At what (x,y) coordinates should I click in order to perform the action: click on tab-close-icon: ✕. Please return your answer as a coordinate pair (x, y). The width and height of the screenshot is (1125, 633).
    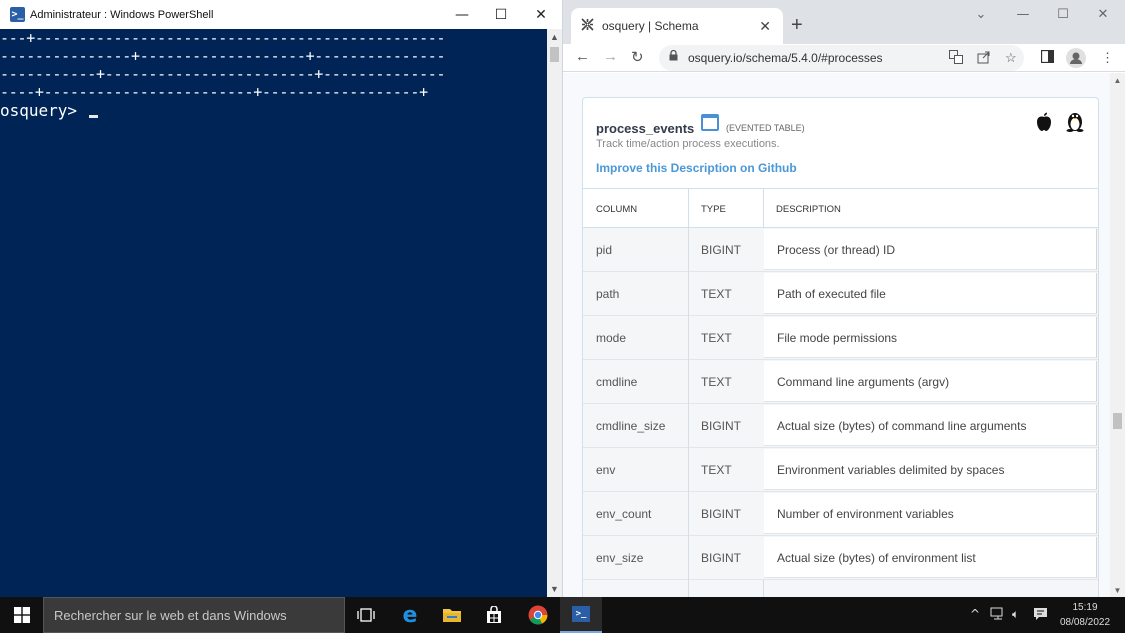
    Looking at the image, I should click on (765, 26).